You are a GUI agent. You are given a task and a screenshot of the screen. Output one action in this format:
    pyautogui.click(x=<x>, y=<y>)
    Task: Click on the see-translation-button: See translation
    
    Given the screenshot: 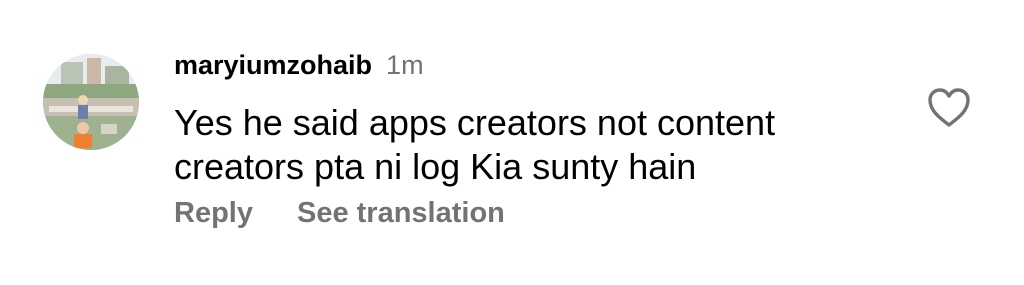 What is the action you would take?
    pyautogui.click(x=401, y=213)
    